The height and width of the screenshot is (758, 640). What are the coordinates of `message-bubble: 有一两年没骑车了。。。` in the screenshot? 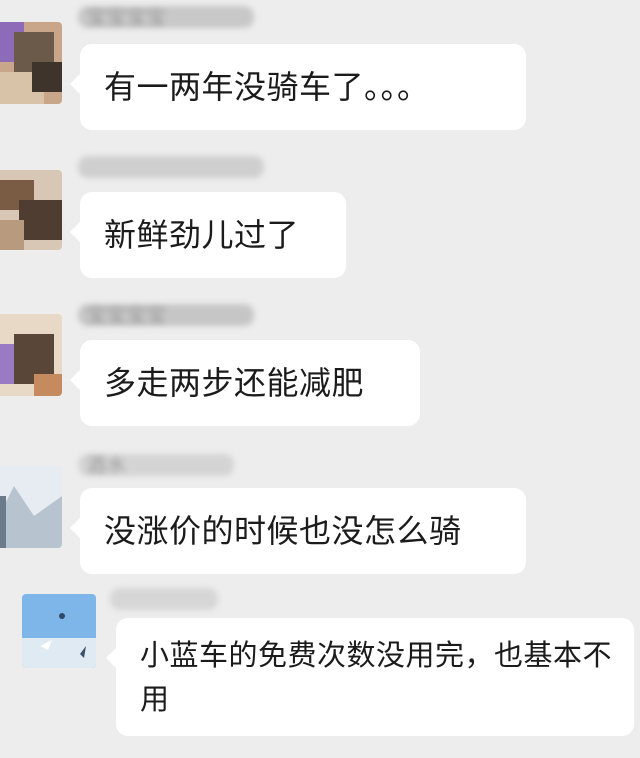 It's located at (298, 87).